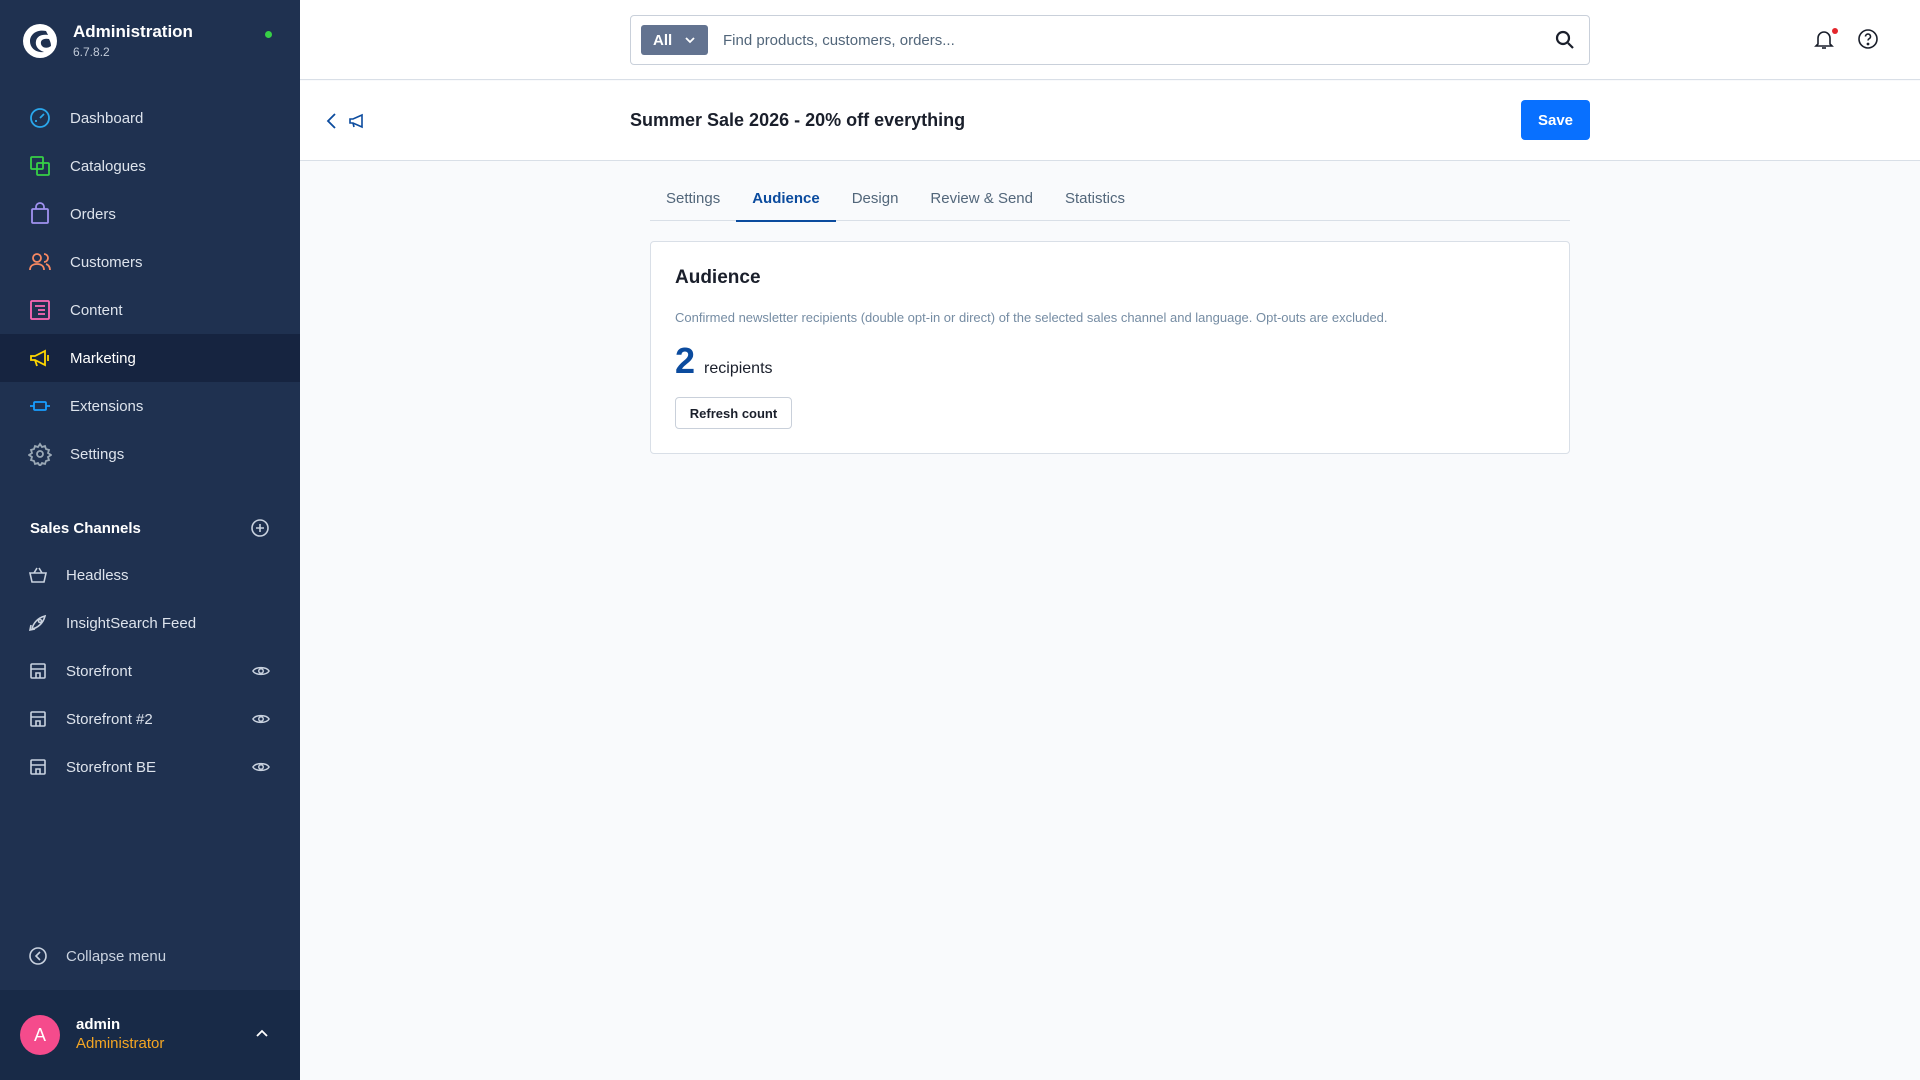 The height and width of the screenshot is (1080, 1920). Describe the element at coordinates (40, 214) in the screenshot. I see `orders-icon` at that location.